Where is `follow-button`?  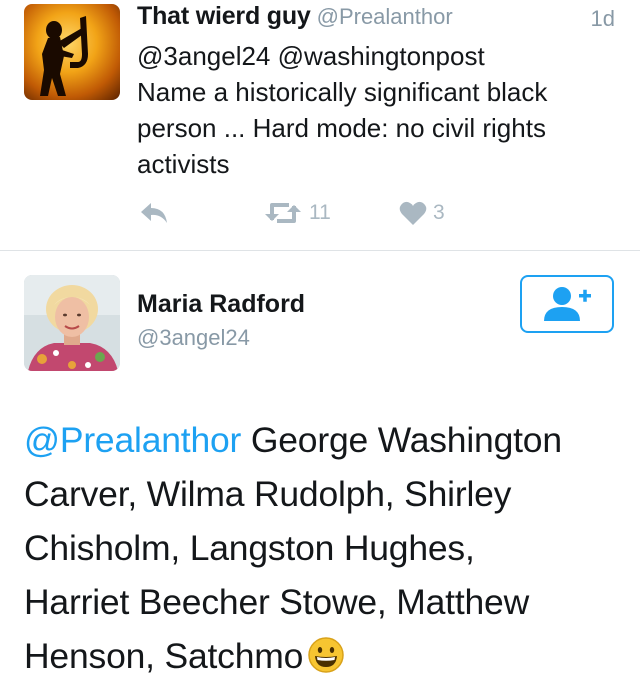 follow-button is located at coordinates (567, 304).